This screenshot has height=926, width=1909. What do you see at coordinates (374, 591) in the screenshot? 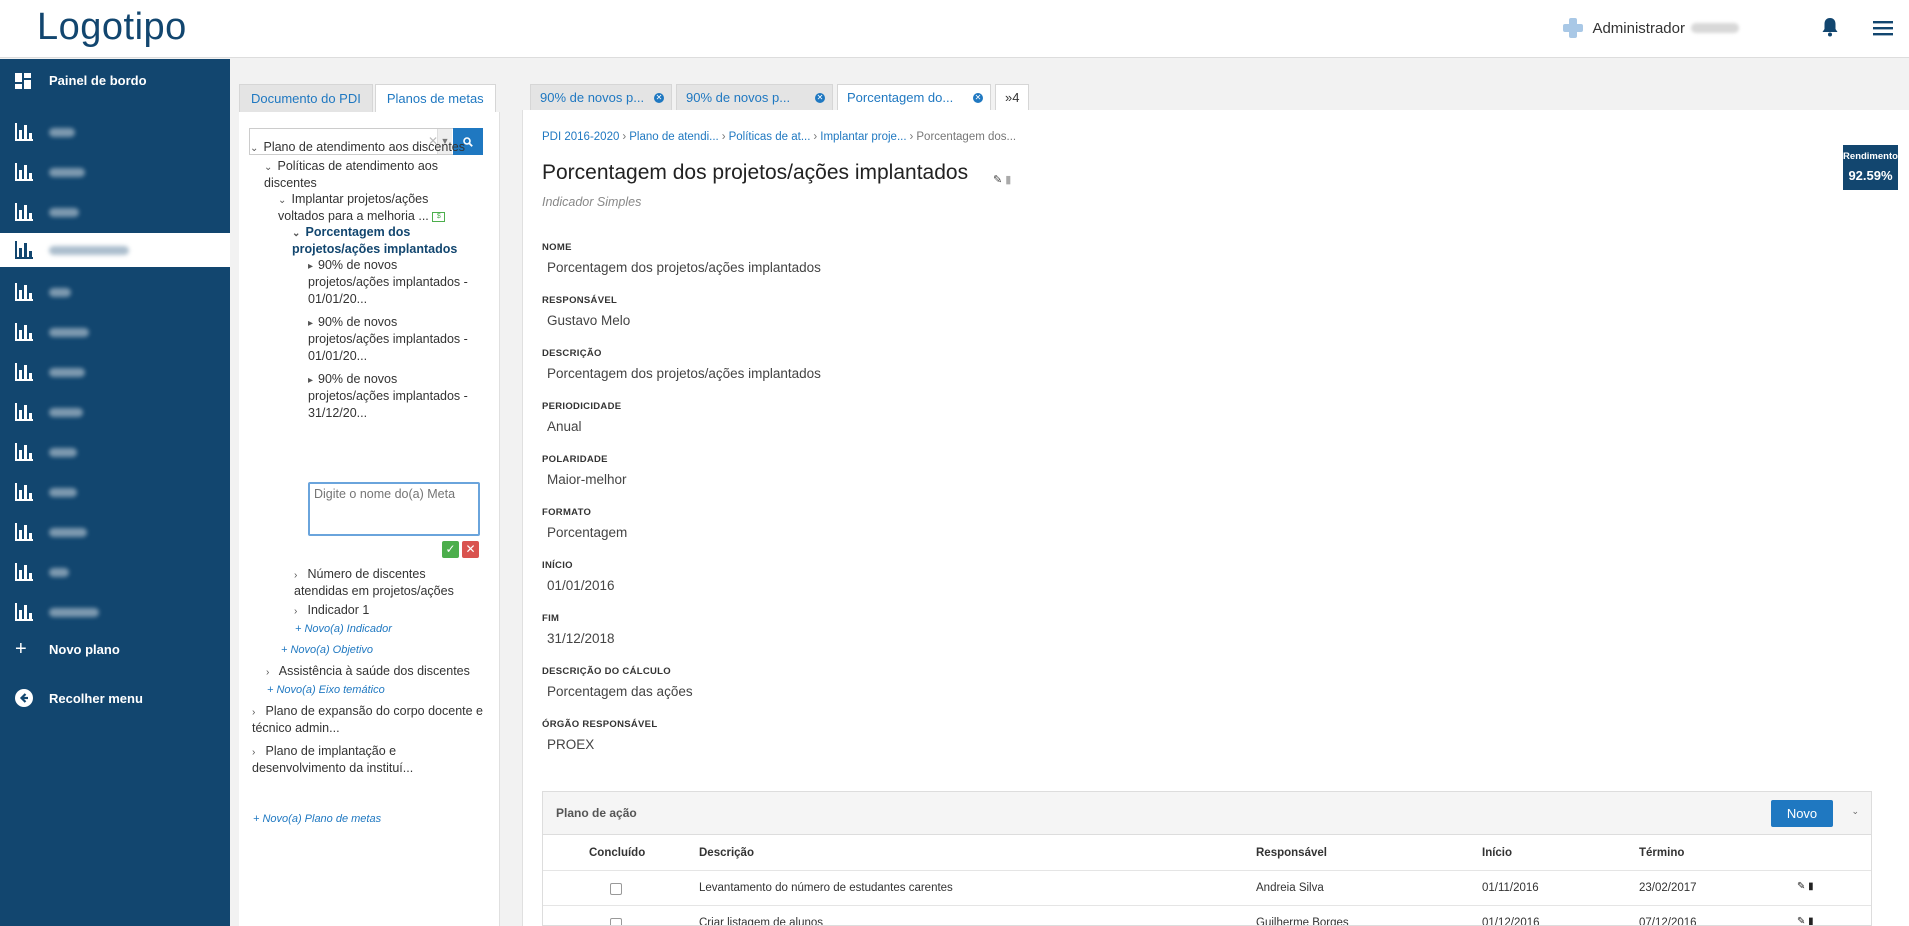
I see `tree-node-indicador-cont: atendidas em projetos/ações` at bounding box center [374, 591].